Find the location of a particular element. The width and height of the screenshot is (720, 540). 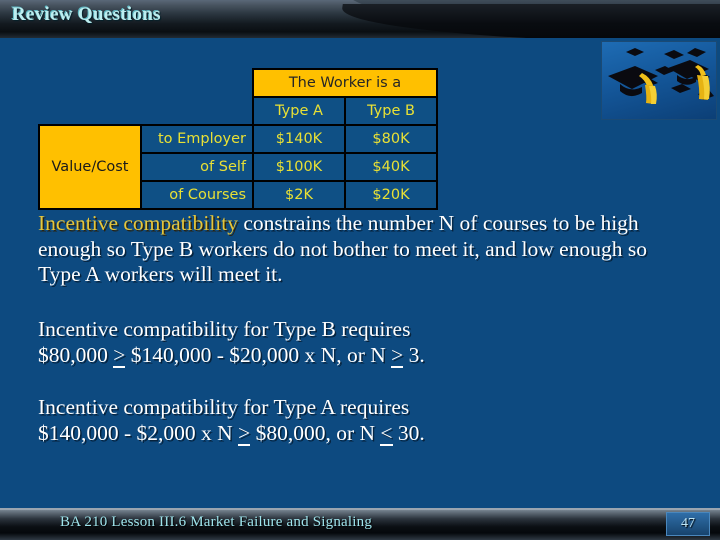

table-row-label-to-employer: to Employer is located at coordinates (197, 139).